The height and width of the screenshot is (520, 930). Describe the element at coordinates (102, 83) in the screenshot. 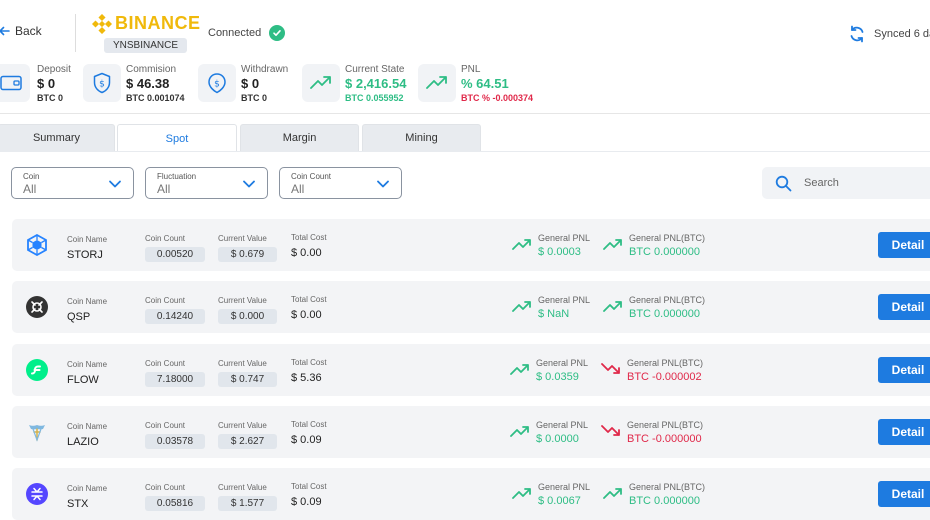

I see `shield-dollar-icon: $` at that location.